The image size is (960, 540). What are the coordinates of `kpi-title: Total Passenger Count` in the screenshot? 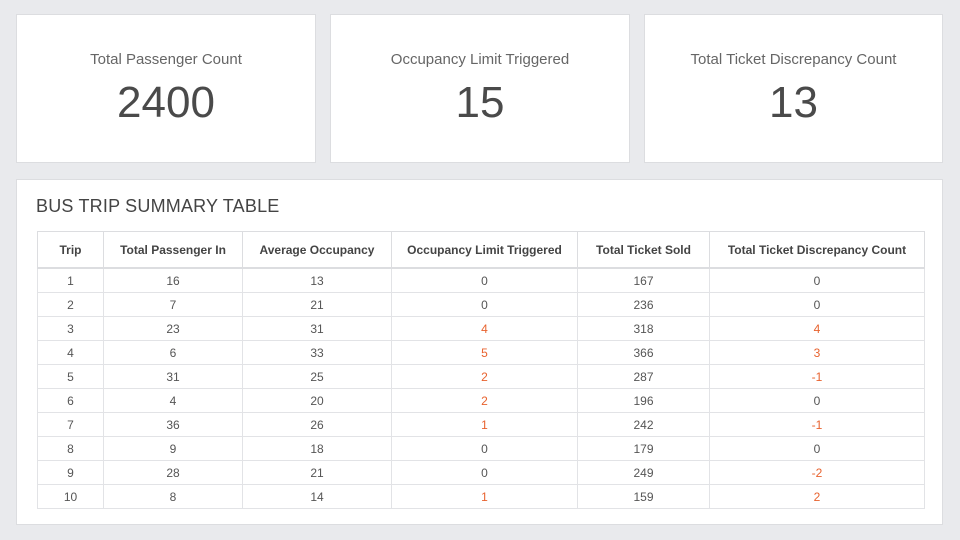 It's located at (166, 59).